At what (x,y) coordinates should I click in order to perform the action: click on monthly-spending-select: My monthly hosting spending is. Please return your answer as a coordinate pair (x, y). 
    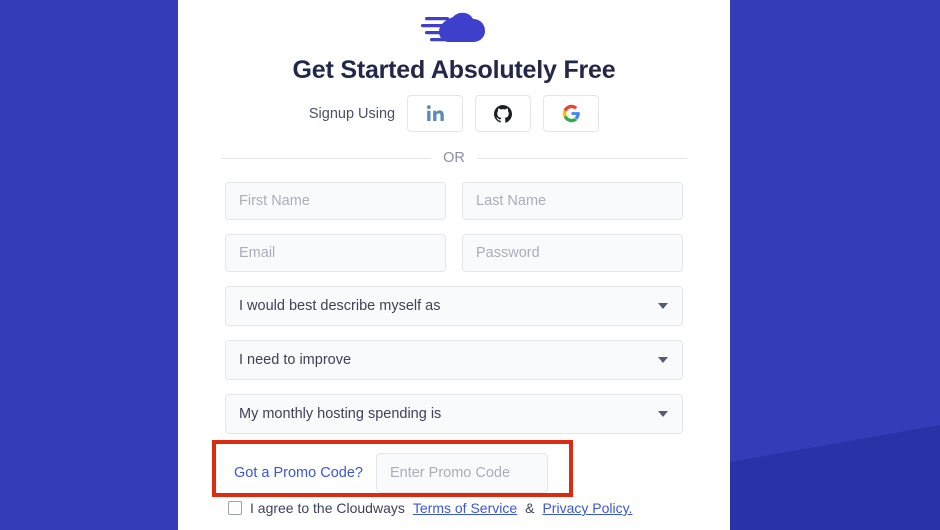
    Looking at the image, I should click on (454, 414).